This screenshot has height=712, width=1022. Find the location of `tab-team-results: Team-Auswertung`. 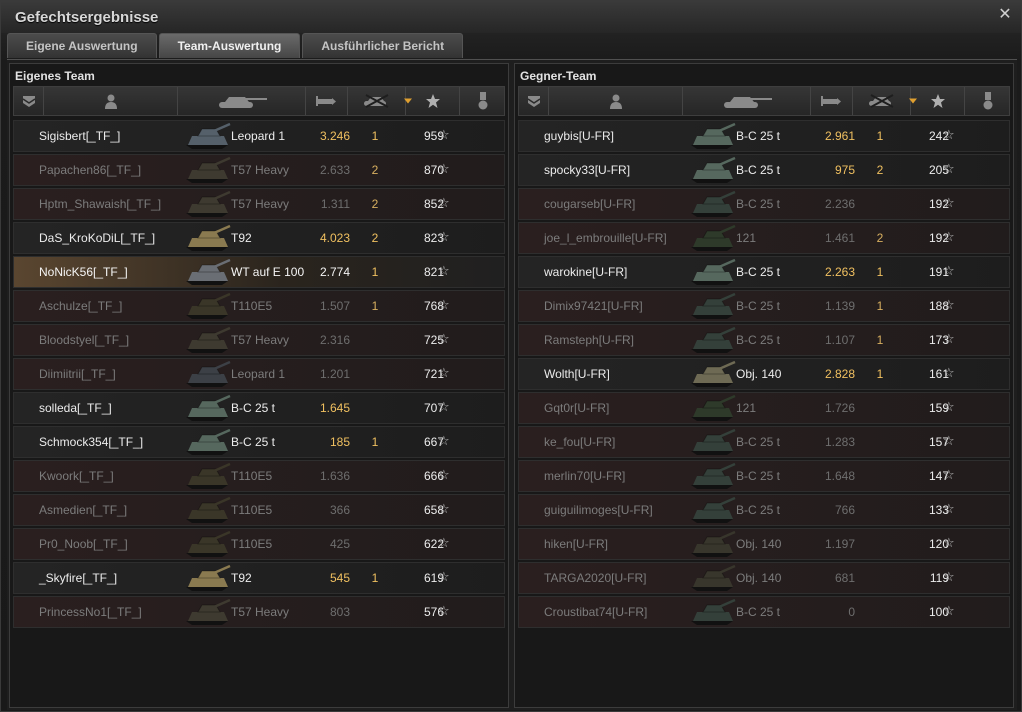

tab-team-results: Team-Auswertung is located at coordinates (229, 45).